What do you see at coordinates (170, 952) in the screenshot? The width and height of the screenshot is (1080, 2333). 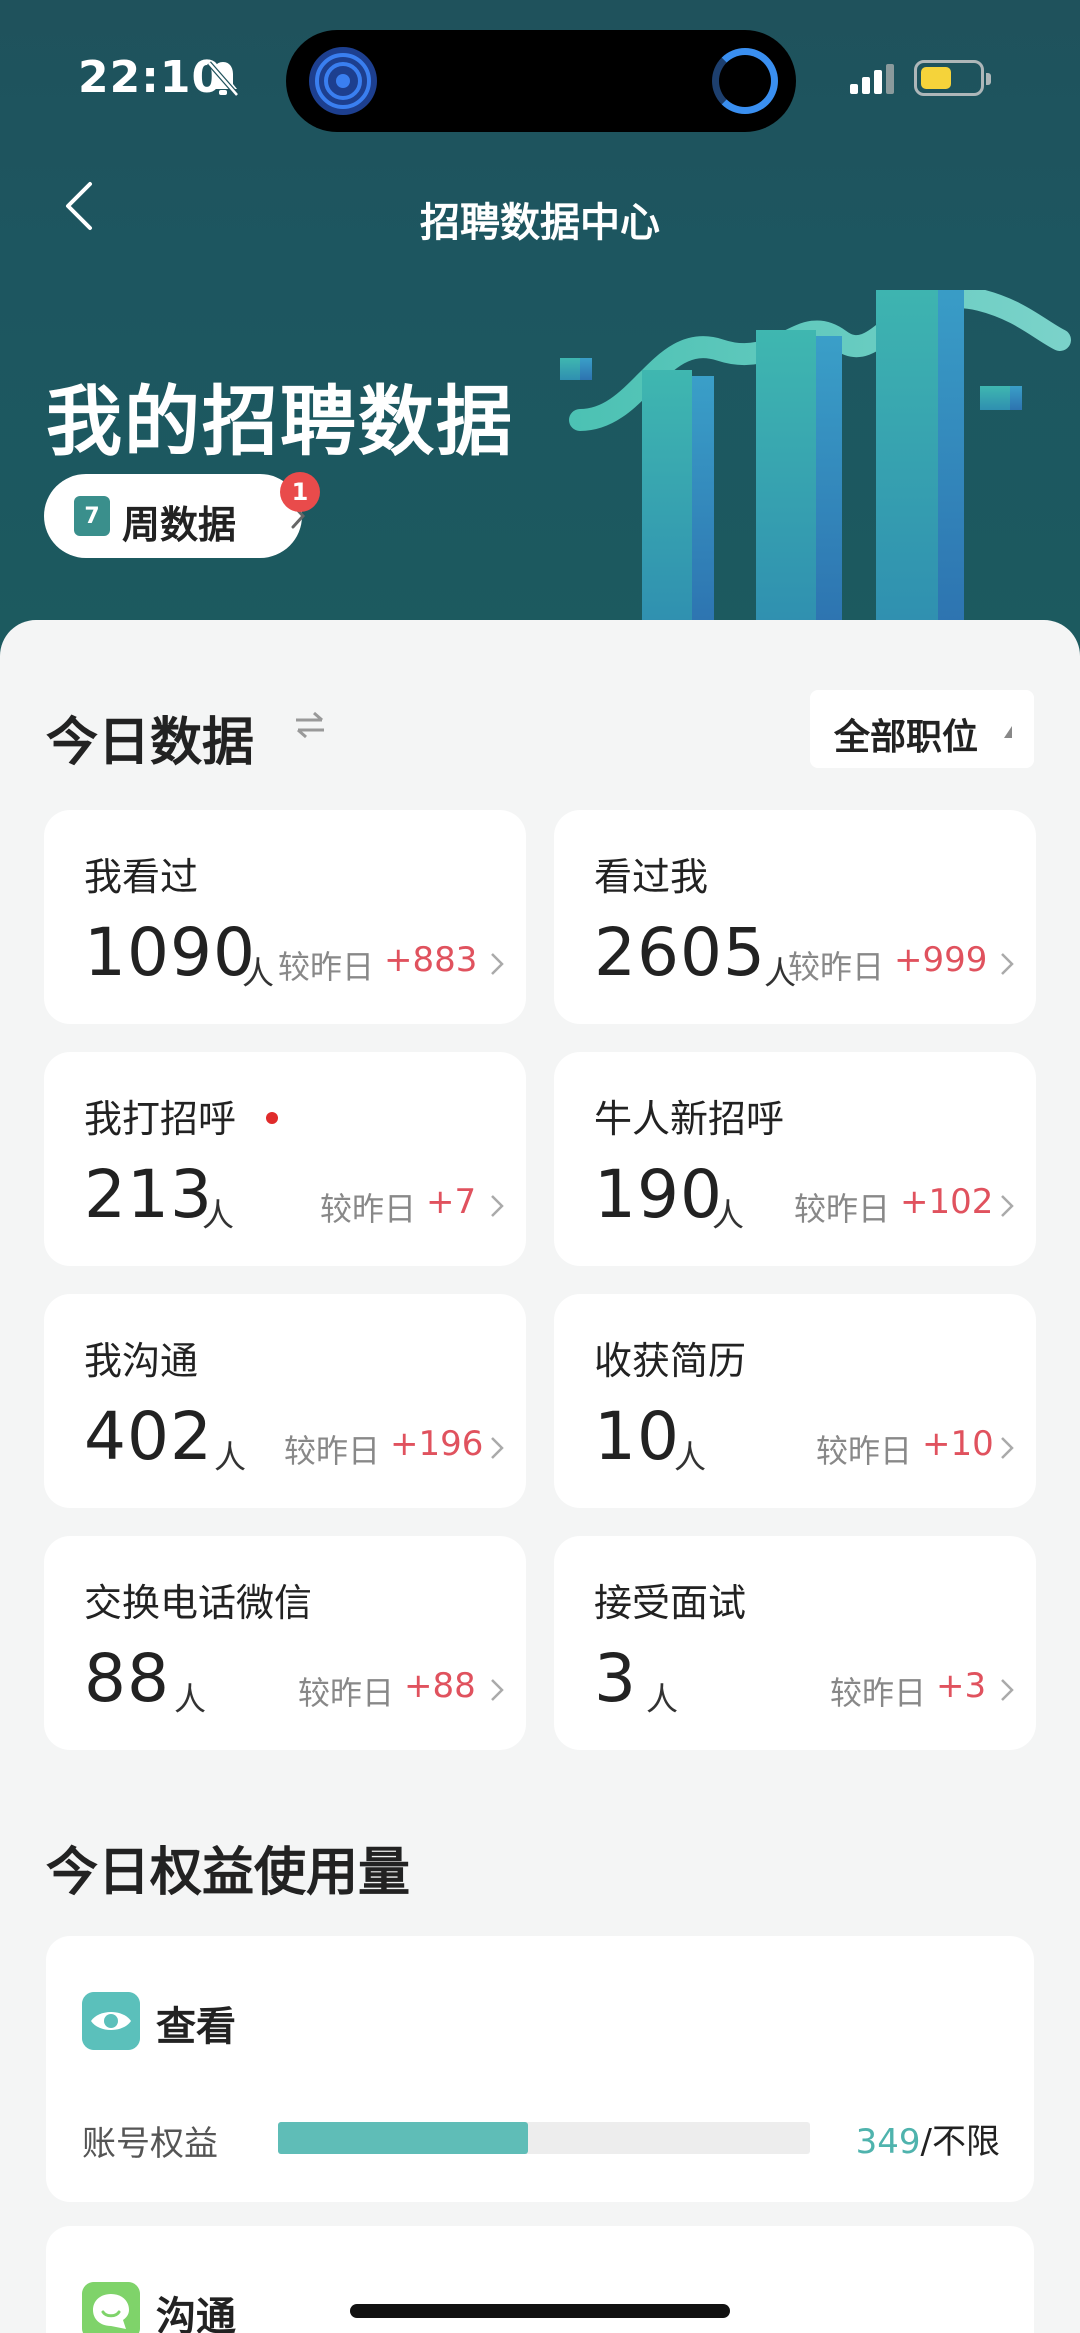 I see `stat-value: 1090` at bounding box center [170, 952].